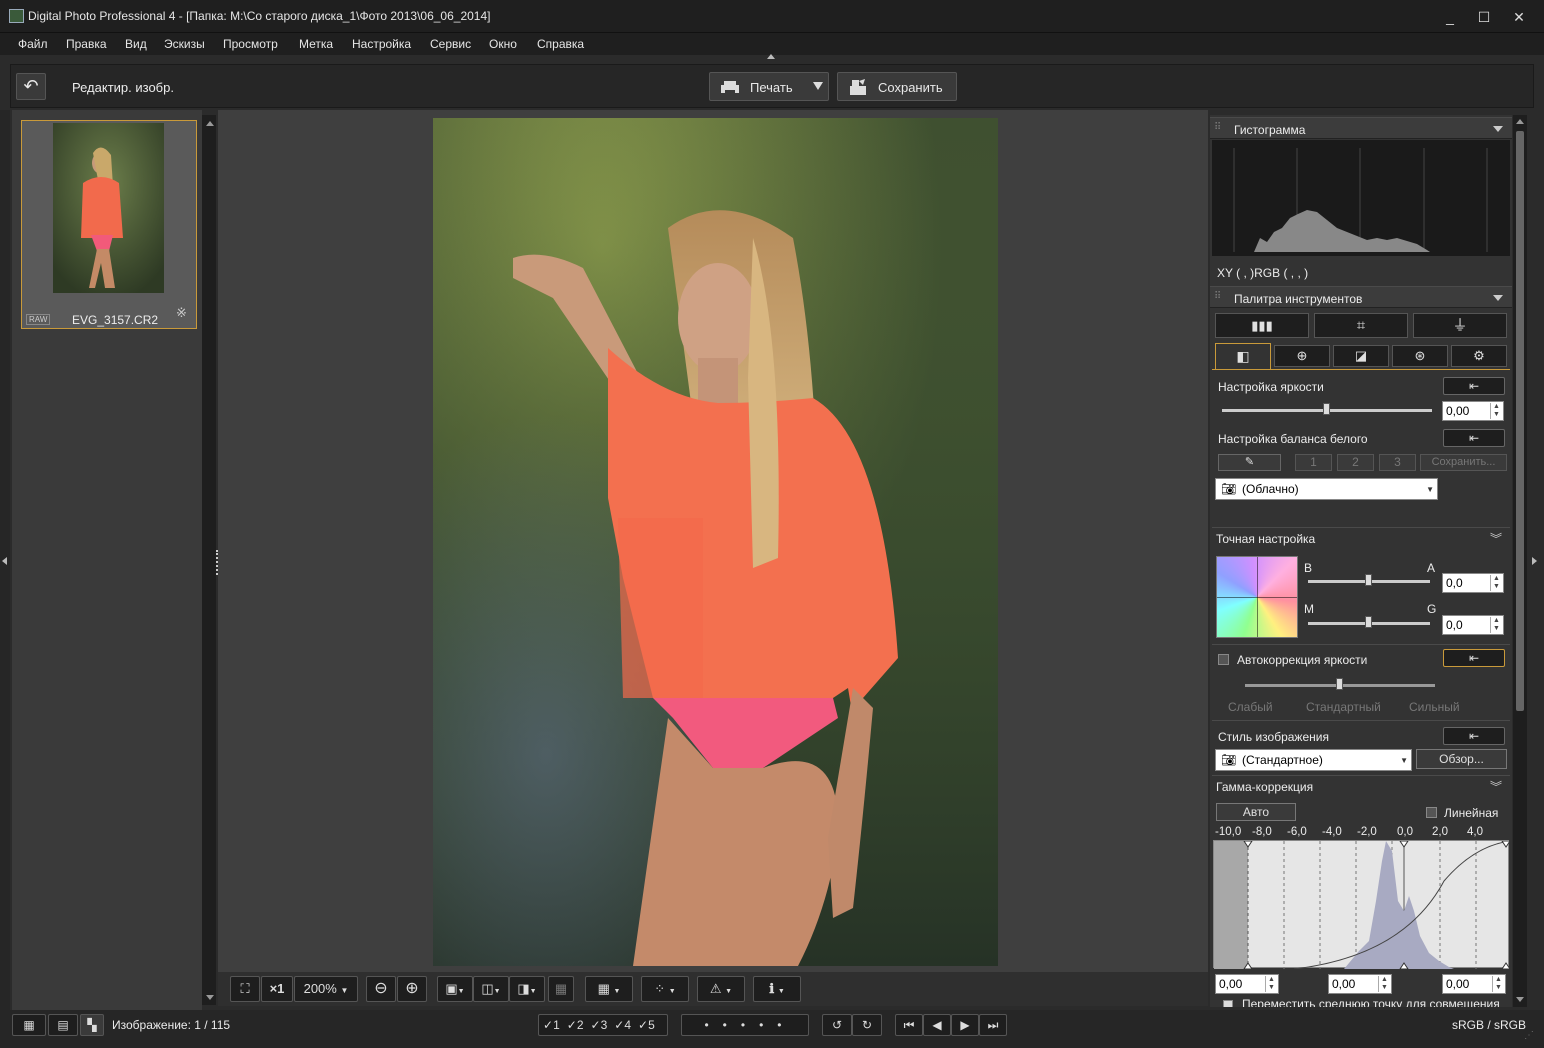  I want to click on tab-color: ⊛, so click(1420, 356).